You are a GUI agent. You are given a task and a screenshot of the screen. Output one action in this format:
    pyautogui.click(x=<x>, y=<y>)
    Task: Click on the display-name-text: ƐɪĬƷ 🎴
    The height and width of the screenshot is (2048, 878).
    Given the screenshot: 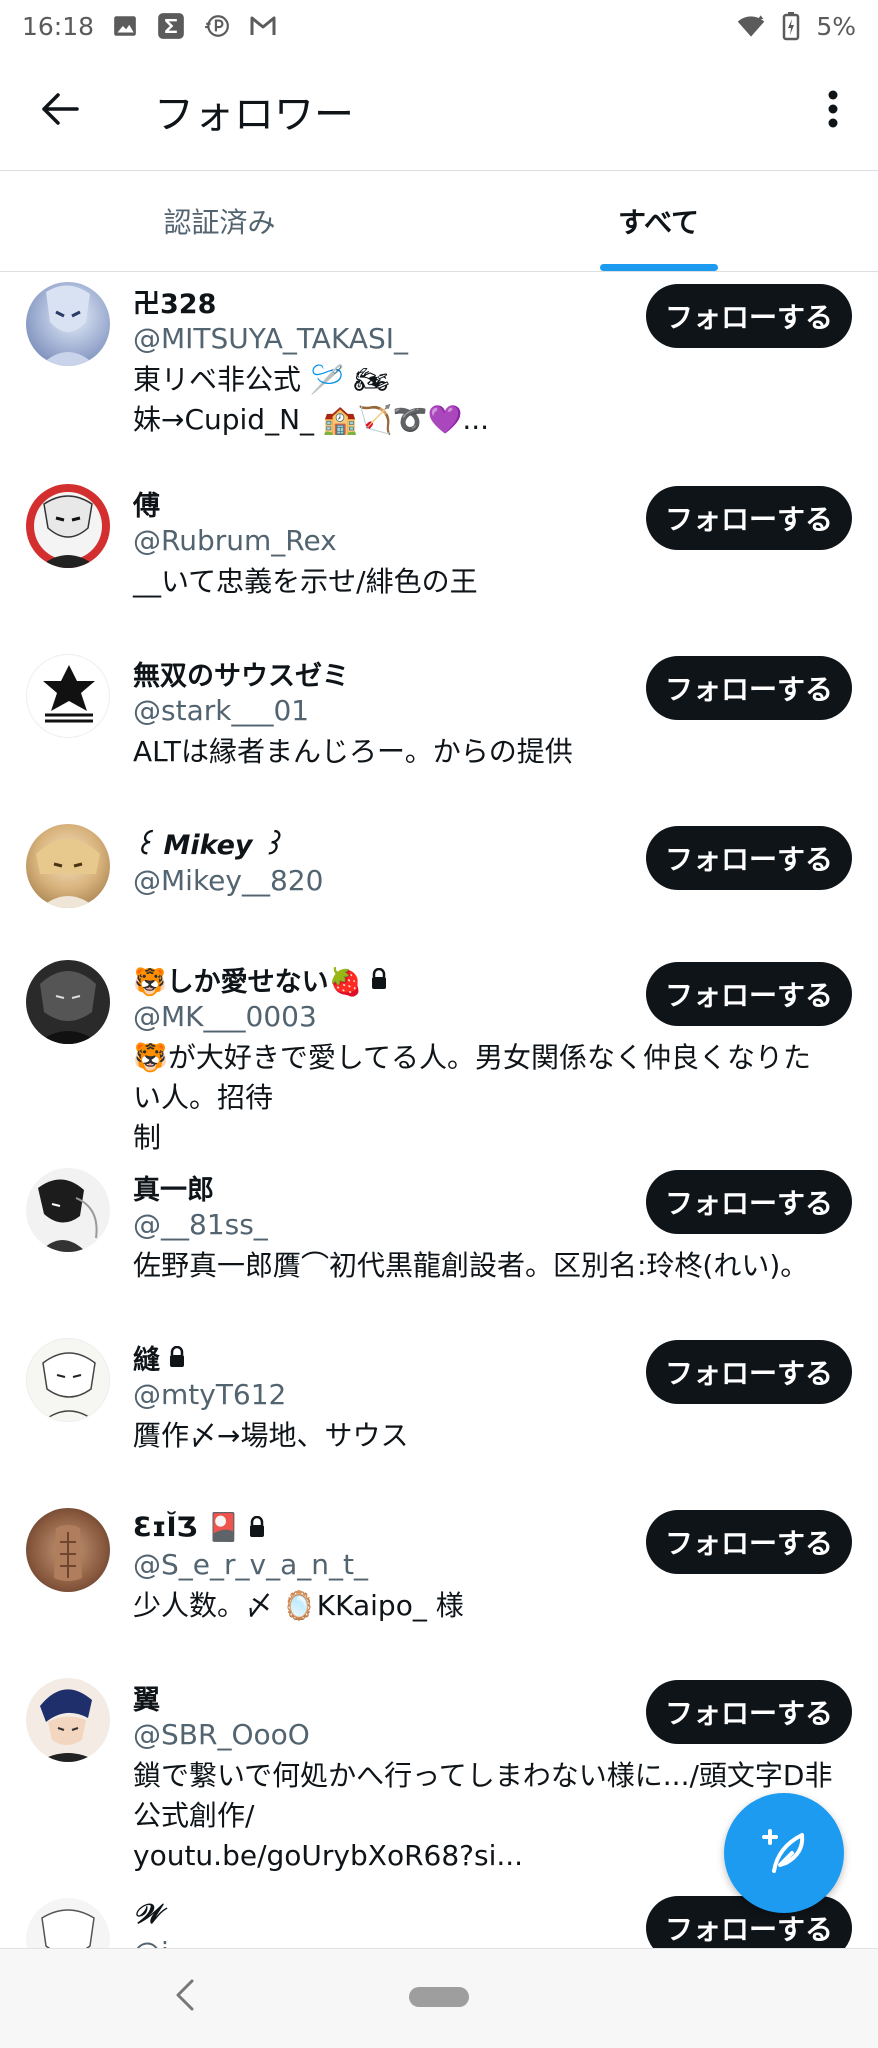 What is the action you would take?
    pyautogui.click(x=187, y=1527)
    